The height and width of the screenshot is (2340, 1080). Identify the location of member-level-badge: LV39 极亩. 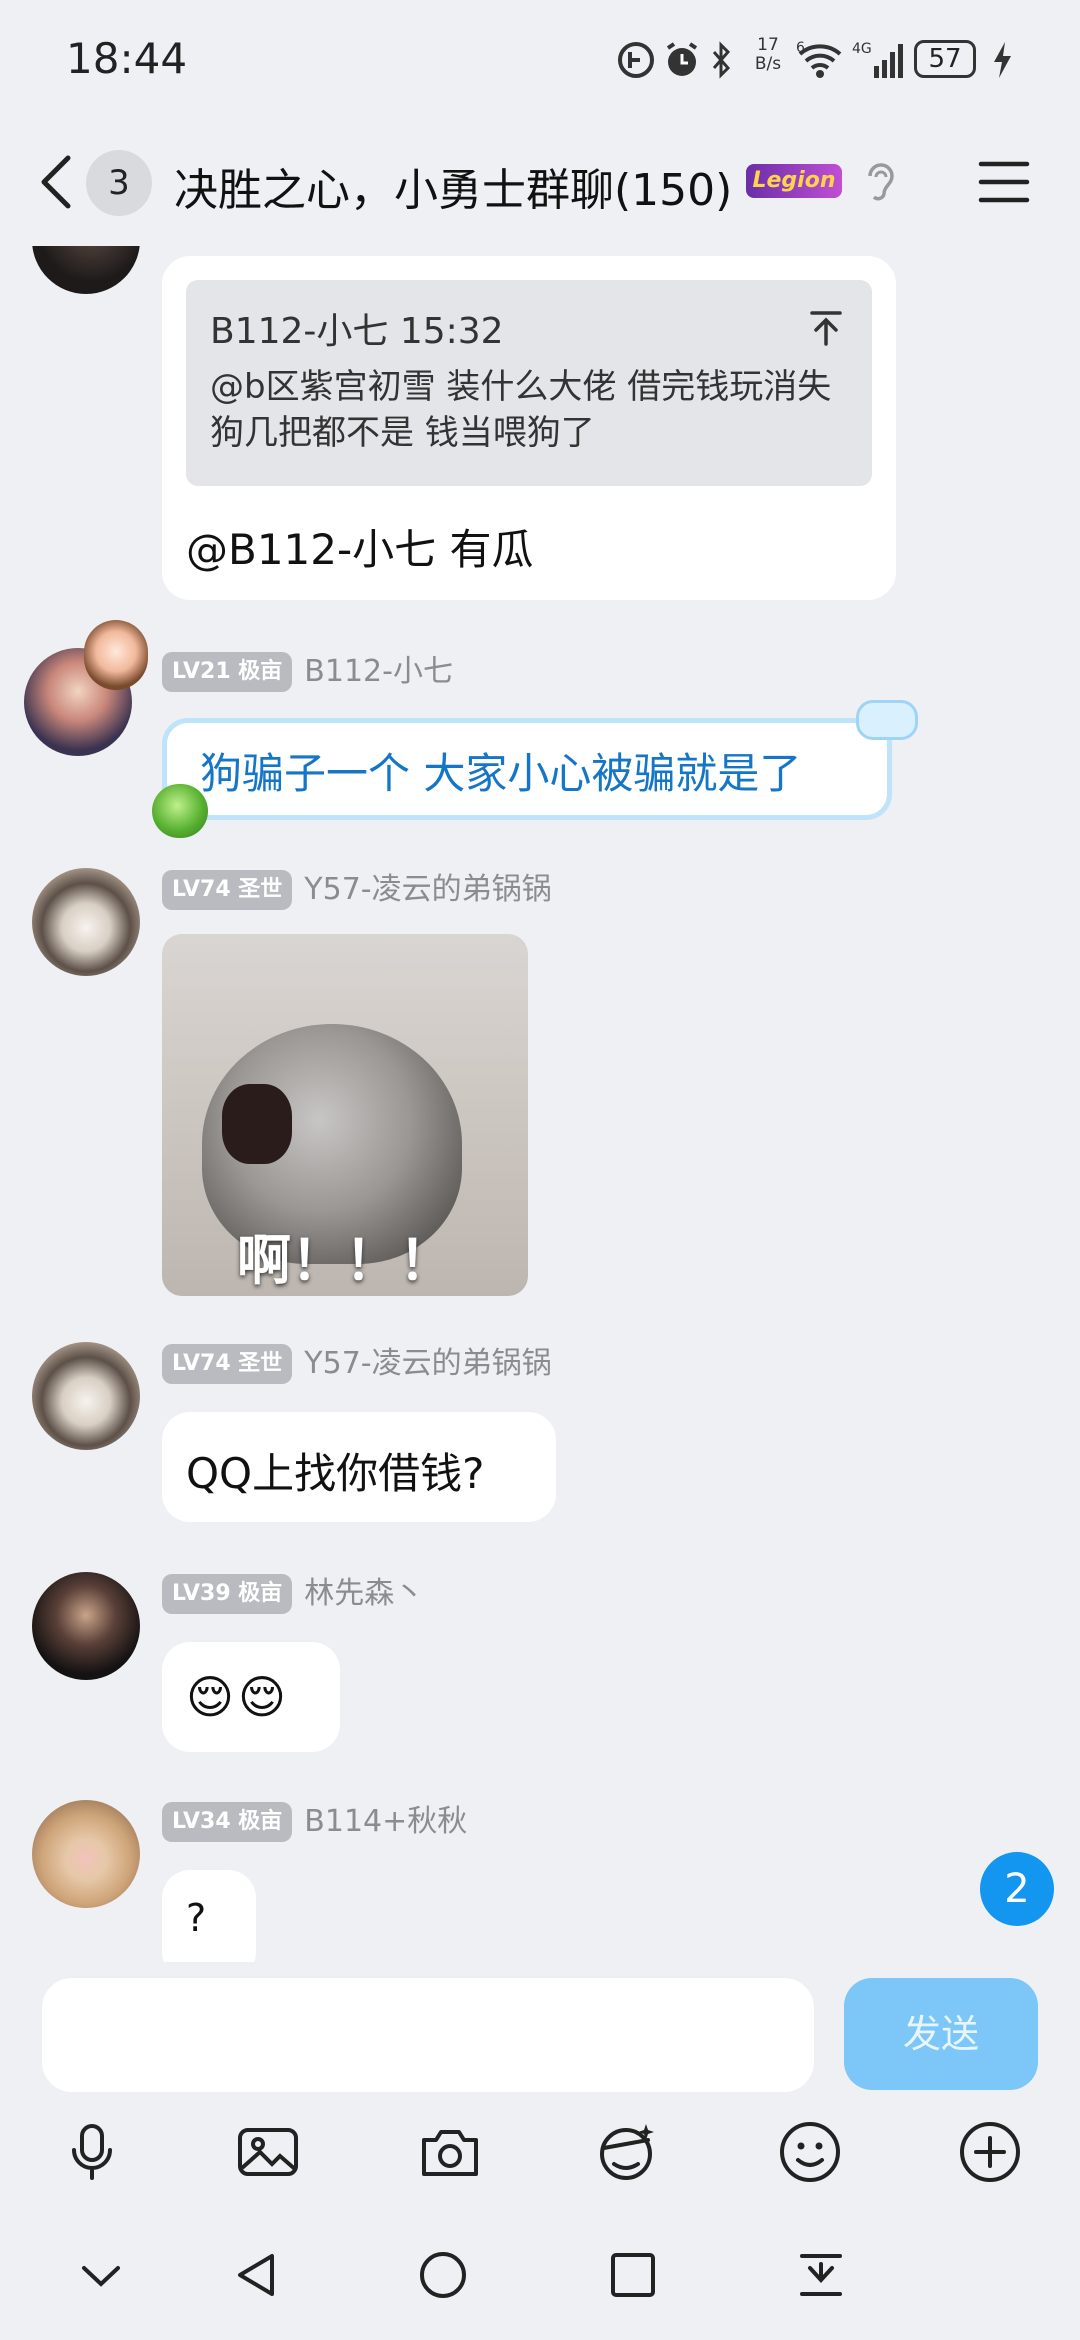
(227, 1594).